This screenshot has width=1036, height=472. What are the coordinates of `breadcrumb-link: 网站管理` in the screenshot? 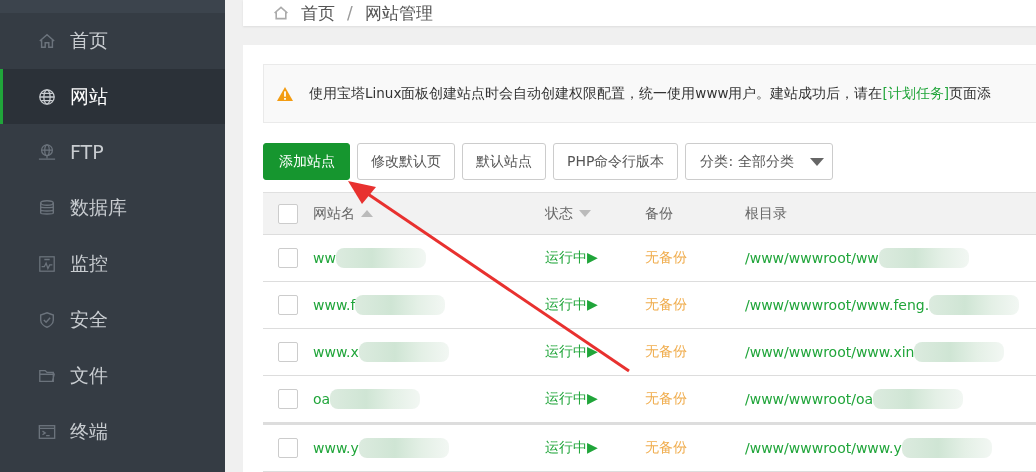 It's located at (398, 13).